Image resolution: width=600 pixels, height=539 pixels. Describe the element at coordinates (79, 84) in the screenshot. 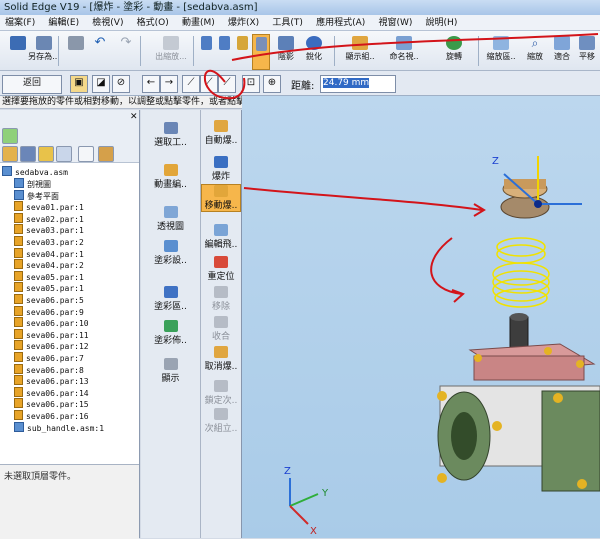

I see `select-part-icon: ▣` at that location.